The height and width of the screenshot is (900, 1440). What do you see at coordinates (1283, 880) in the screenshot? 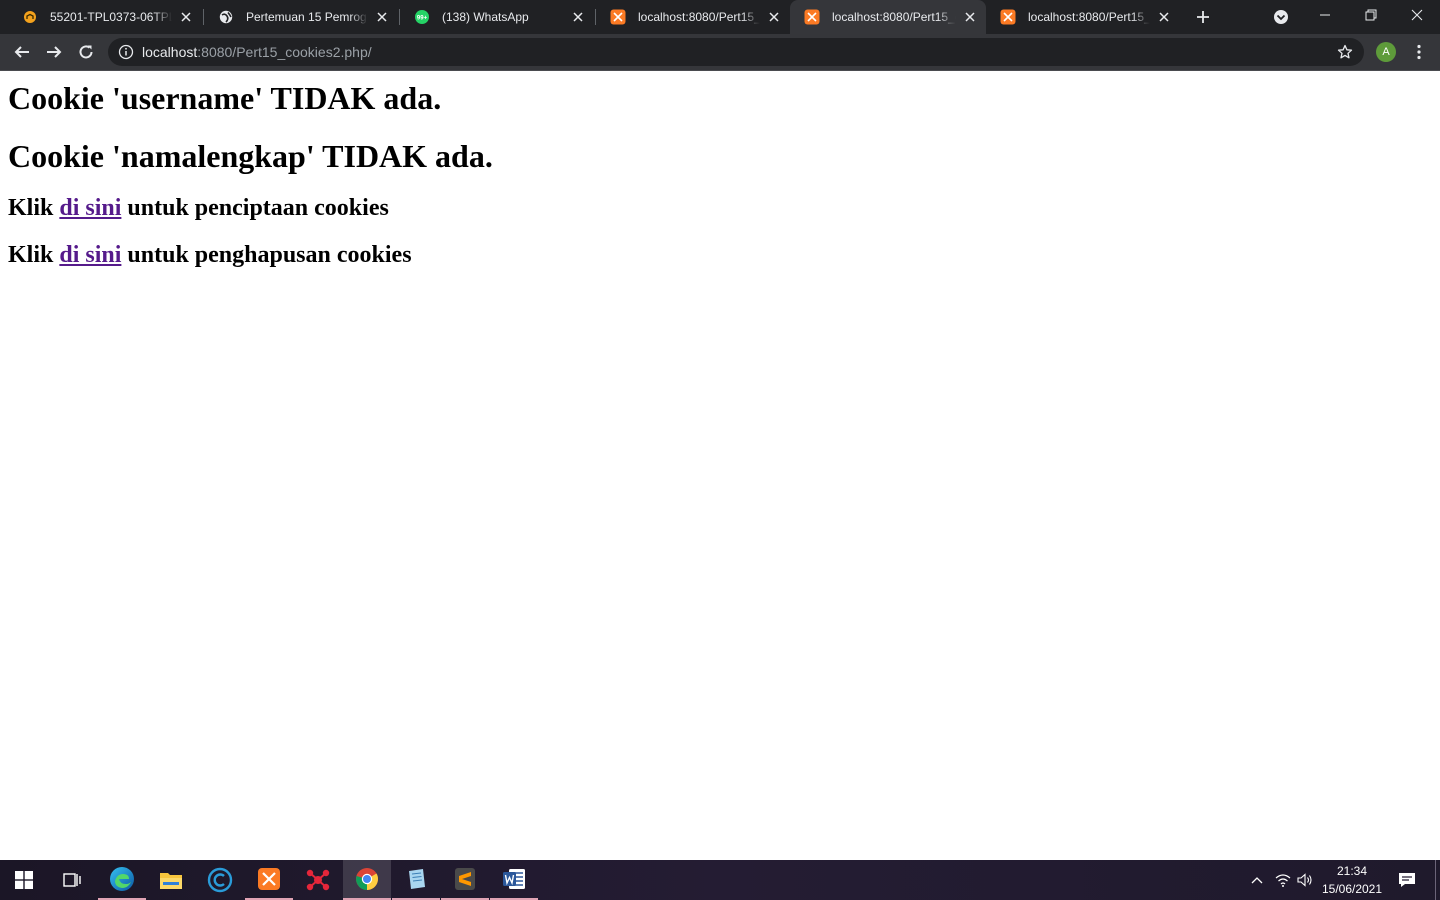
I see `network-wifi-icon` at bounding box center [1283, 880].